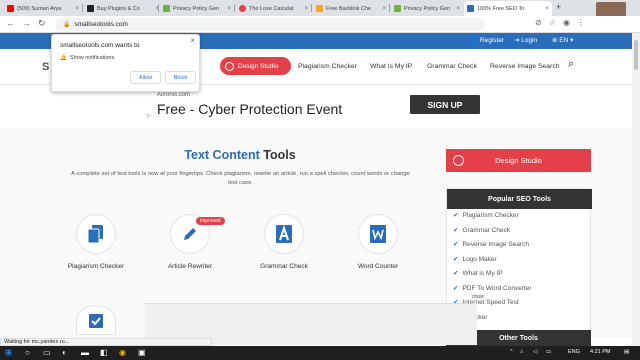 Image resolution: width=640 pixels, height=360 pixels. Describe the element at coordinates (351, 8) in the screenshot. I see `browser-tab: Free Backlink Che ×` at that location.